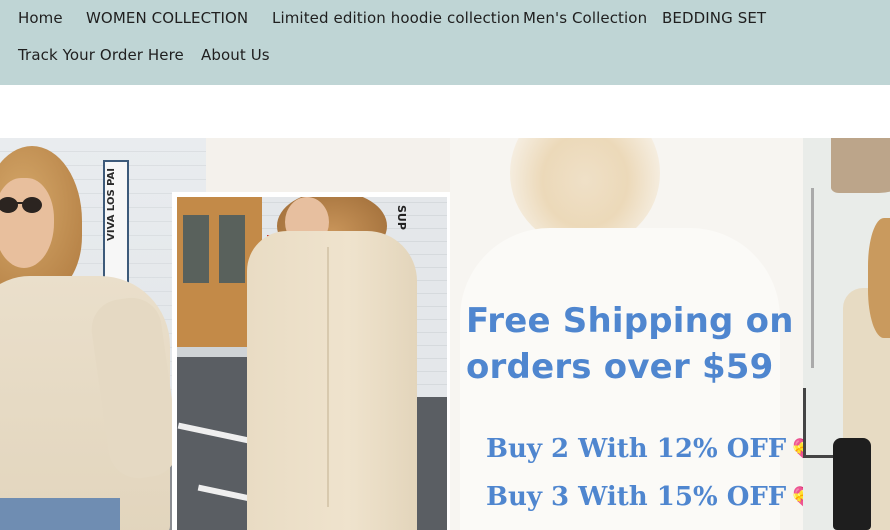  I want to click on umbrella-pole, so click(812, 278).